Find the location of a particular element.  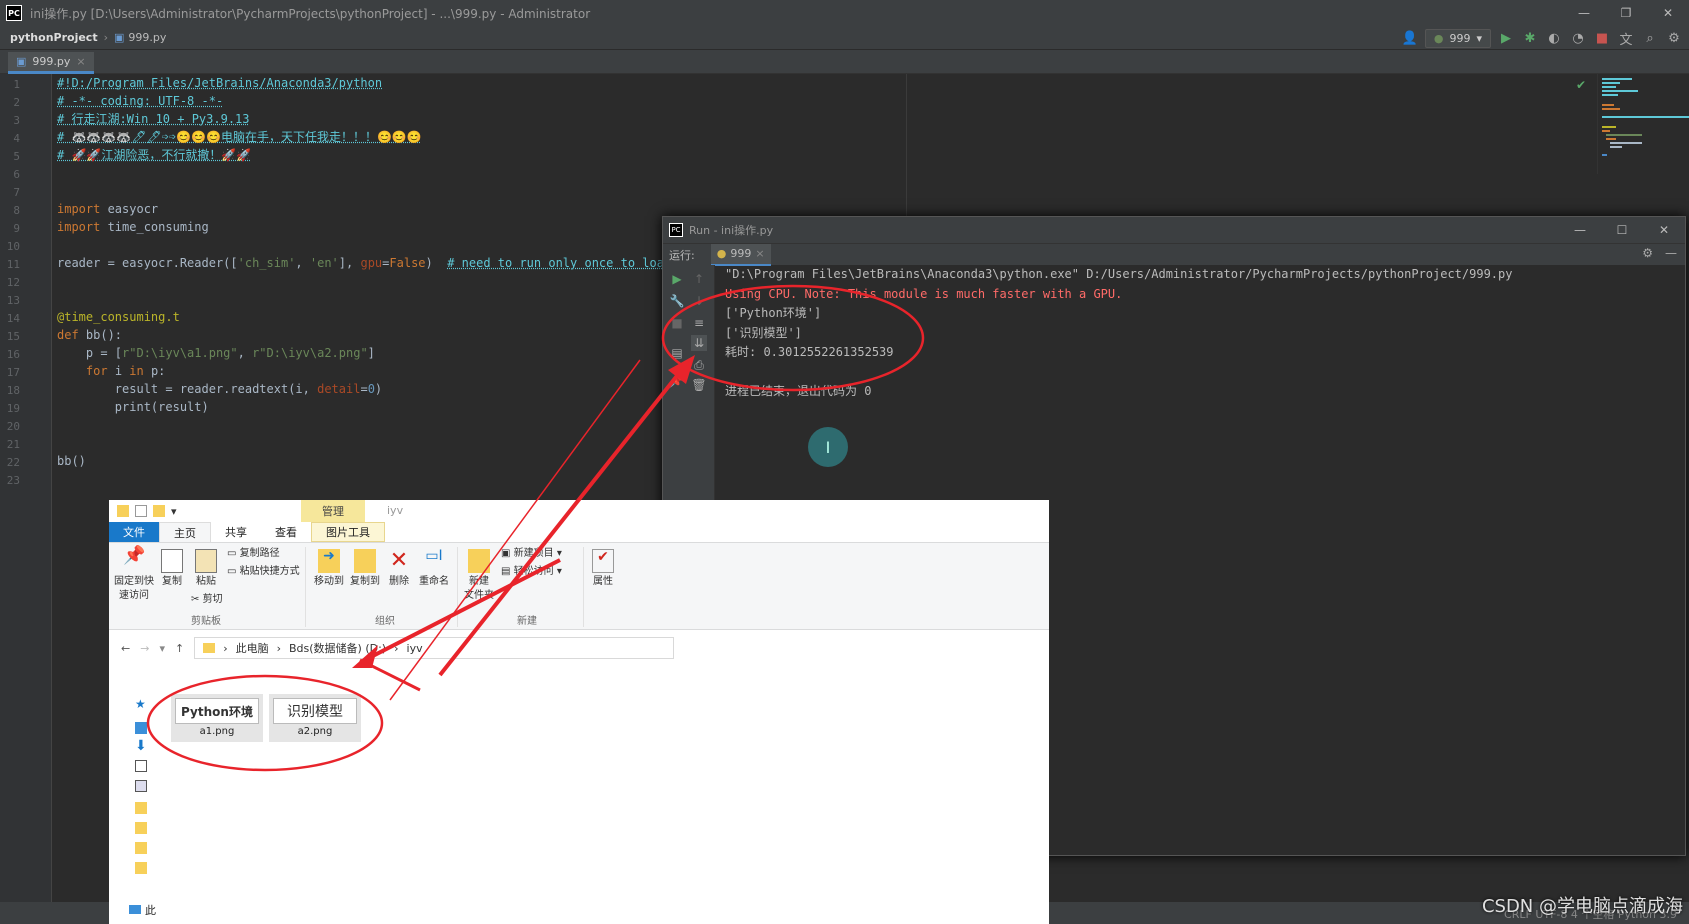

pictures-icon is located at coordinates (141, 786).